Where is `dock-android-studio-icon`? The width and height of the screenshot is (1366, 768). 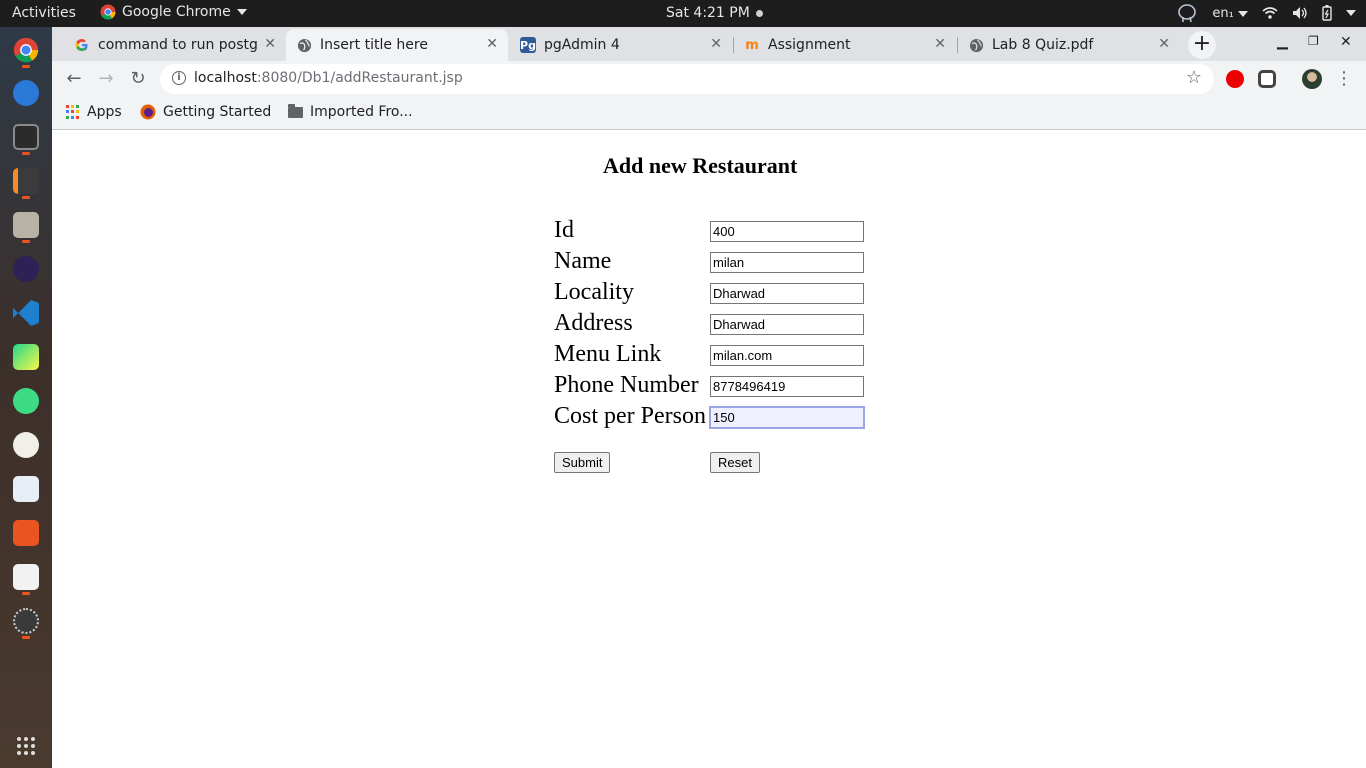 dock-android-studio-icon is located at coordinates (26, 401).